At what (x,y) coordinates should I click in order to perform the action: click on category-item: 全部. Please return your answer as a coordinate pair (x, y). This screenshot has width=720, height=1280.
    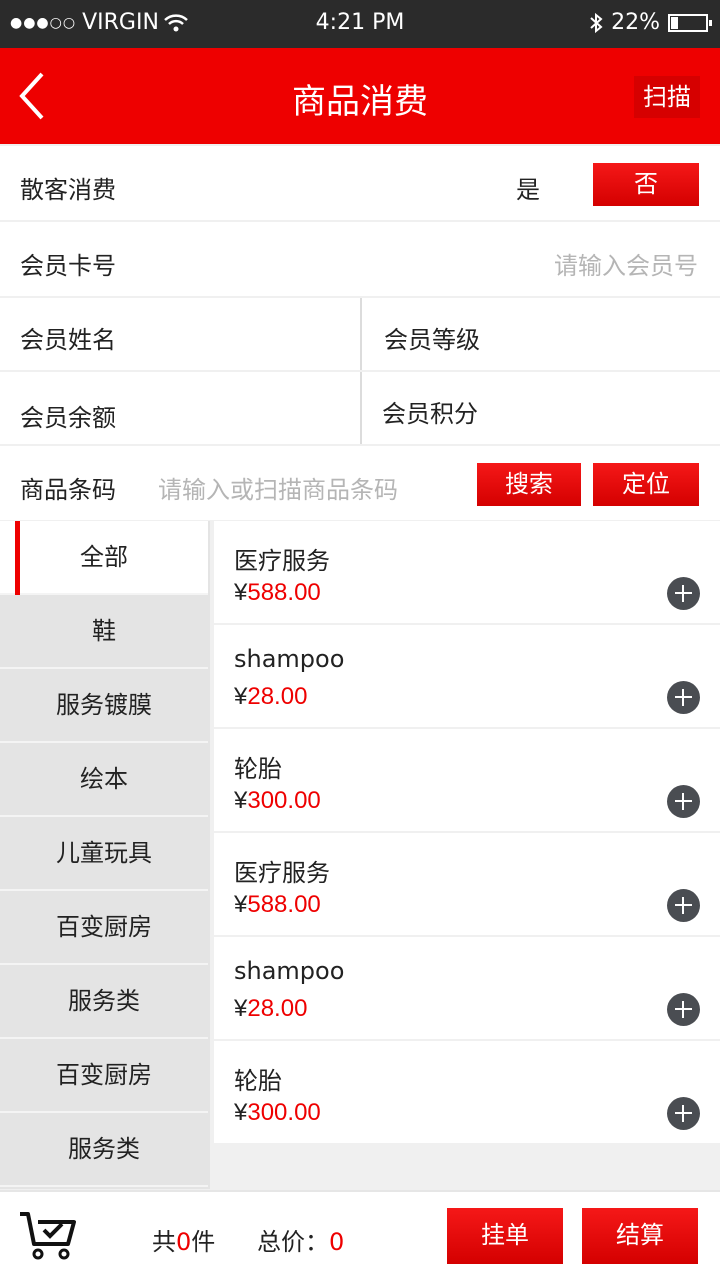
    Looking at the image, I should click on (104, 558).